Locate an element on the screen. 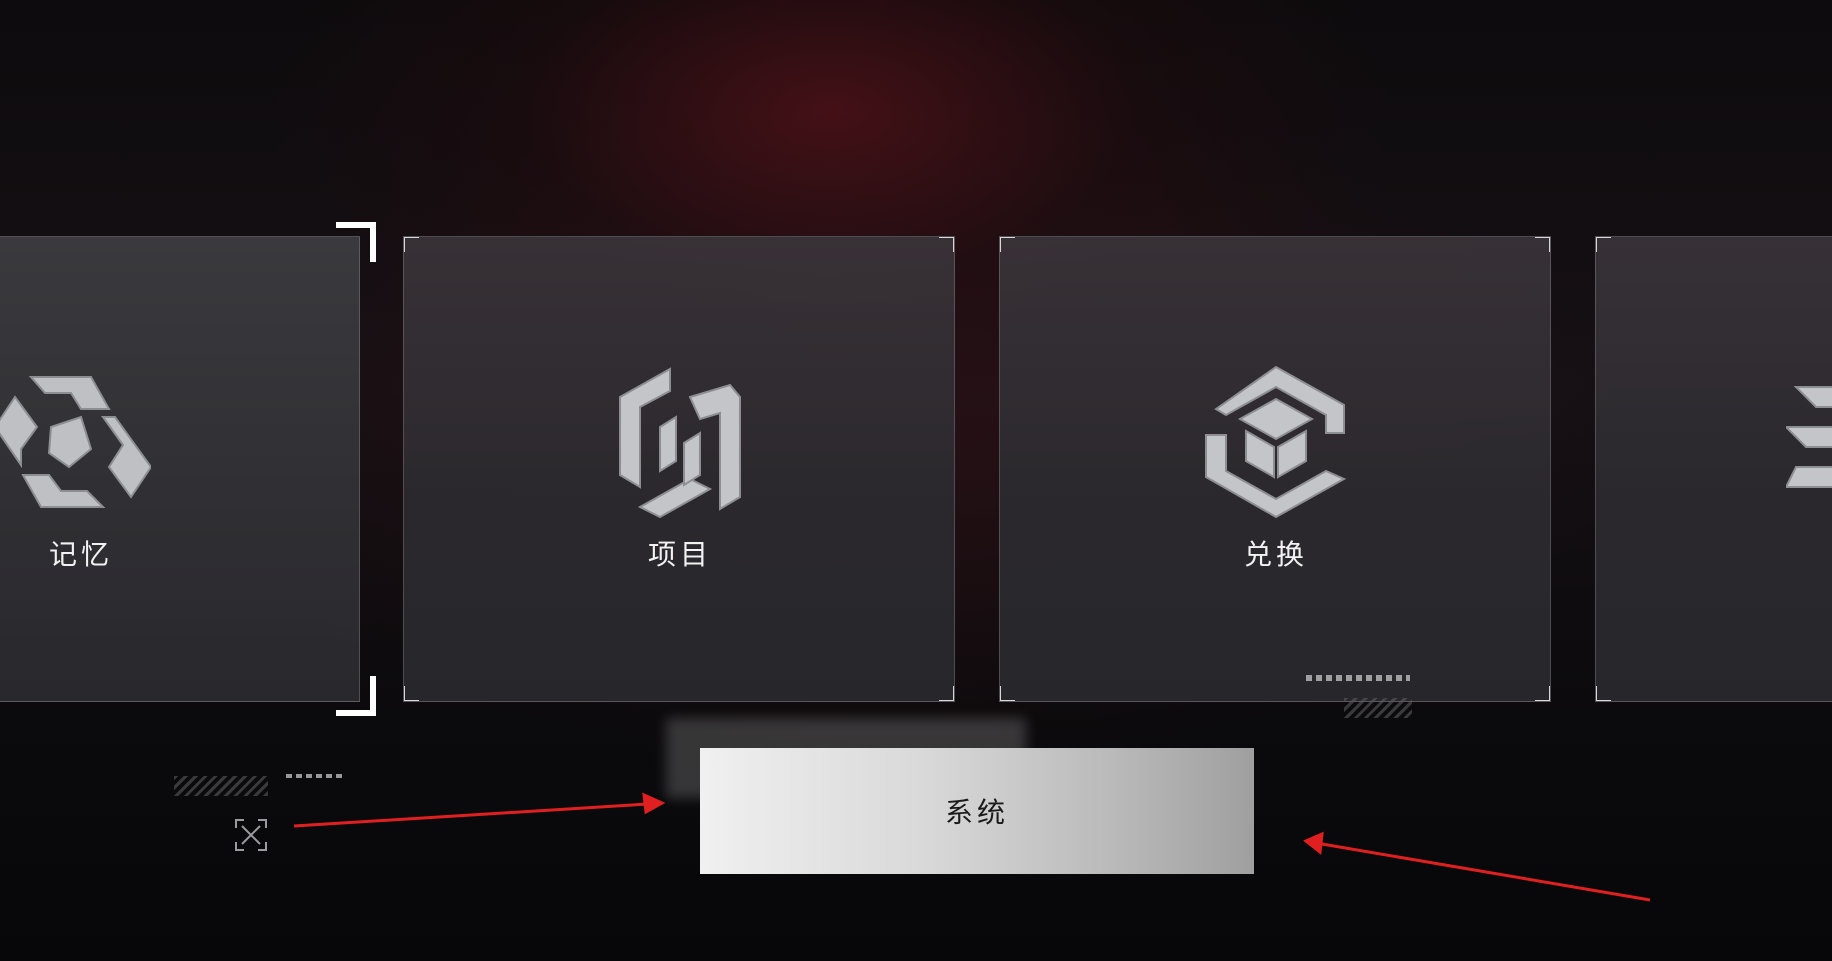 The height and width of the screenshot is (961, 1832). memory-emblem-icon is located at coordinates (75, 442).